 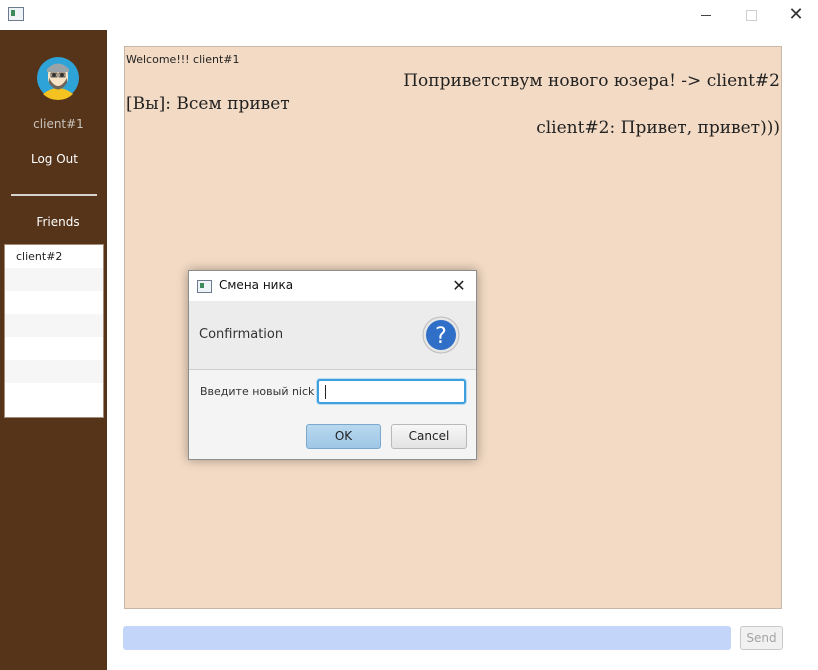 I want to click on new-nick-input, so click(x=391, y=391).